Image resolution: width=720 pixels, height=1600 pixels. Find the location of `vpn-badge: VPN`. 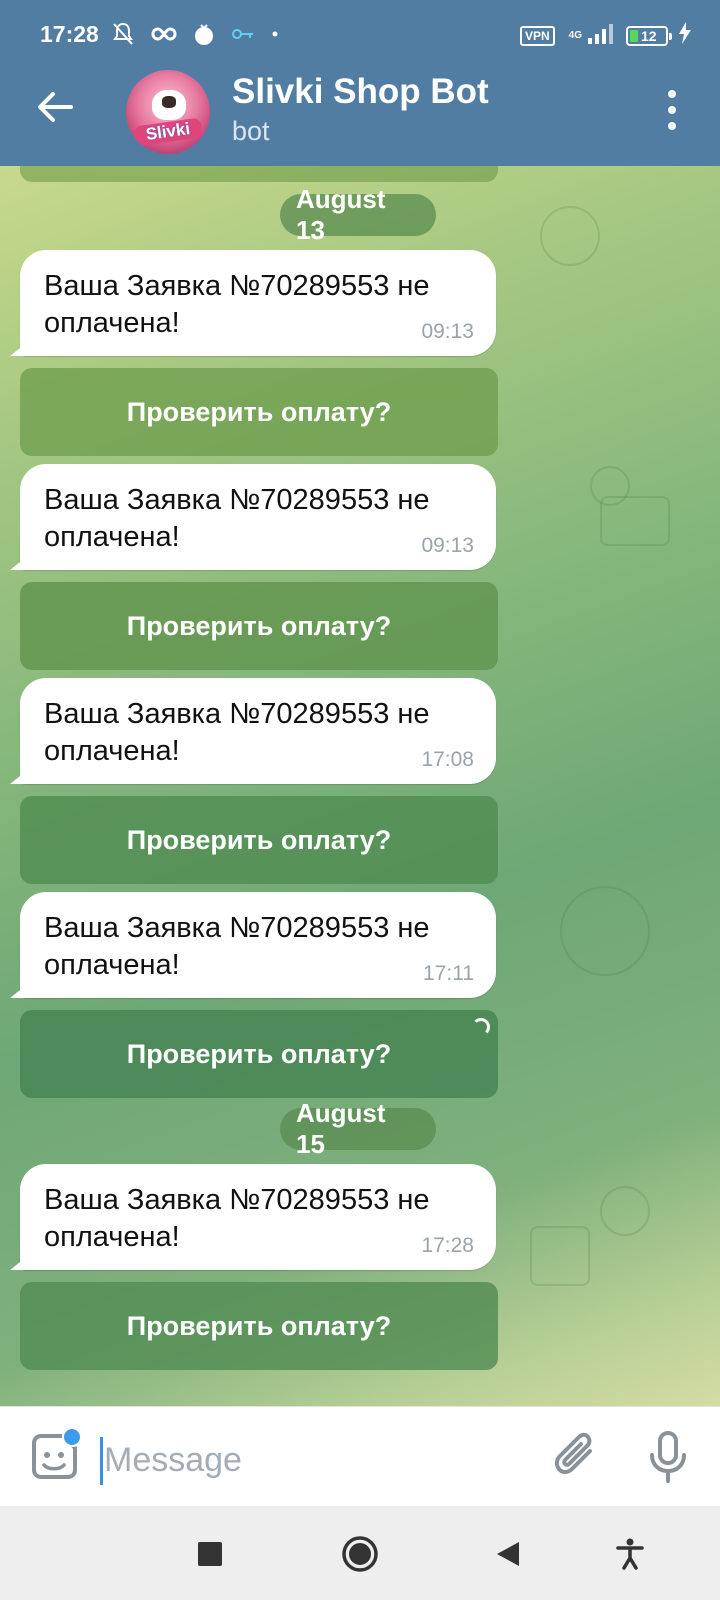

vpn-badge: VPN is located at coordinates (537, 36).